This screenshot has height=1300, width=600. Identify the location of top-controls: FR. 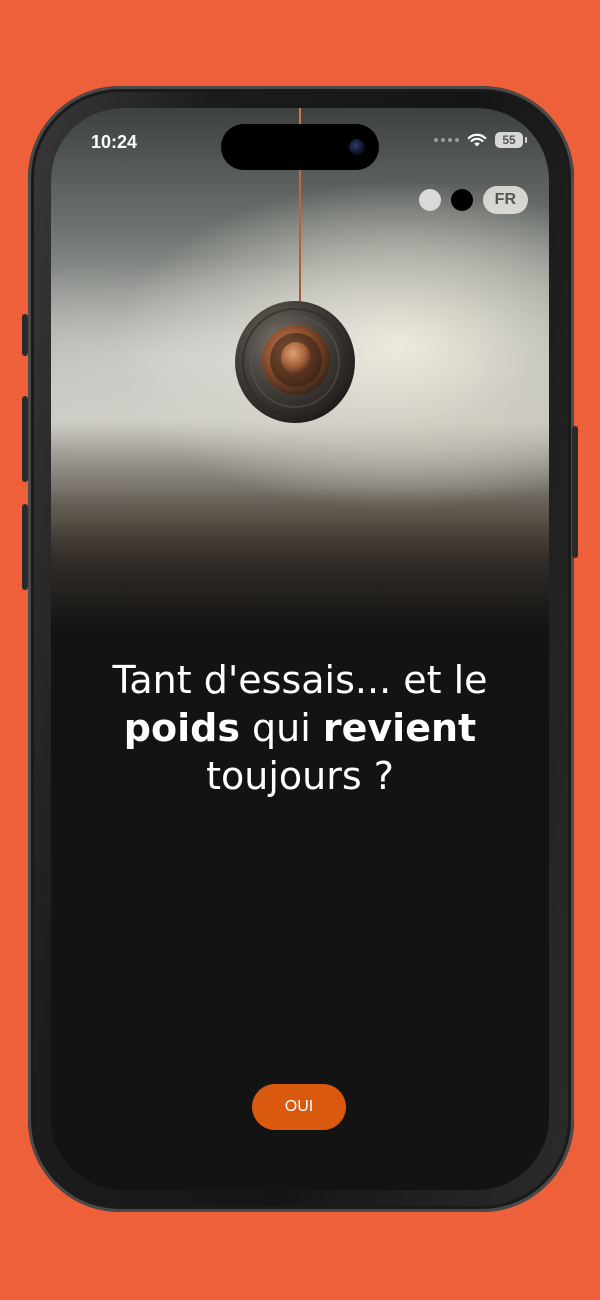
(473, 200).